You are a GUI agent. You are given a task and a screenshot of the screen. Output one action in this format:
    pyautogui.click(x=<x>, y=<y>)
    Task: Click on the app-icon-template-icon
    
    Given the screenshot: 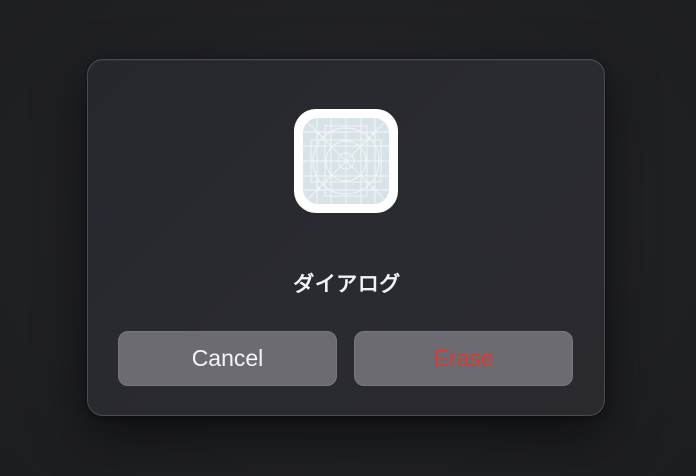 What is the action you would take?
    pyautogui.click(x=346, y=161)
    